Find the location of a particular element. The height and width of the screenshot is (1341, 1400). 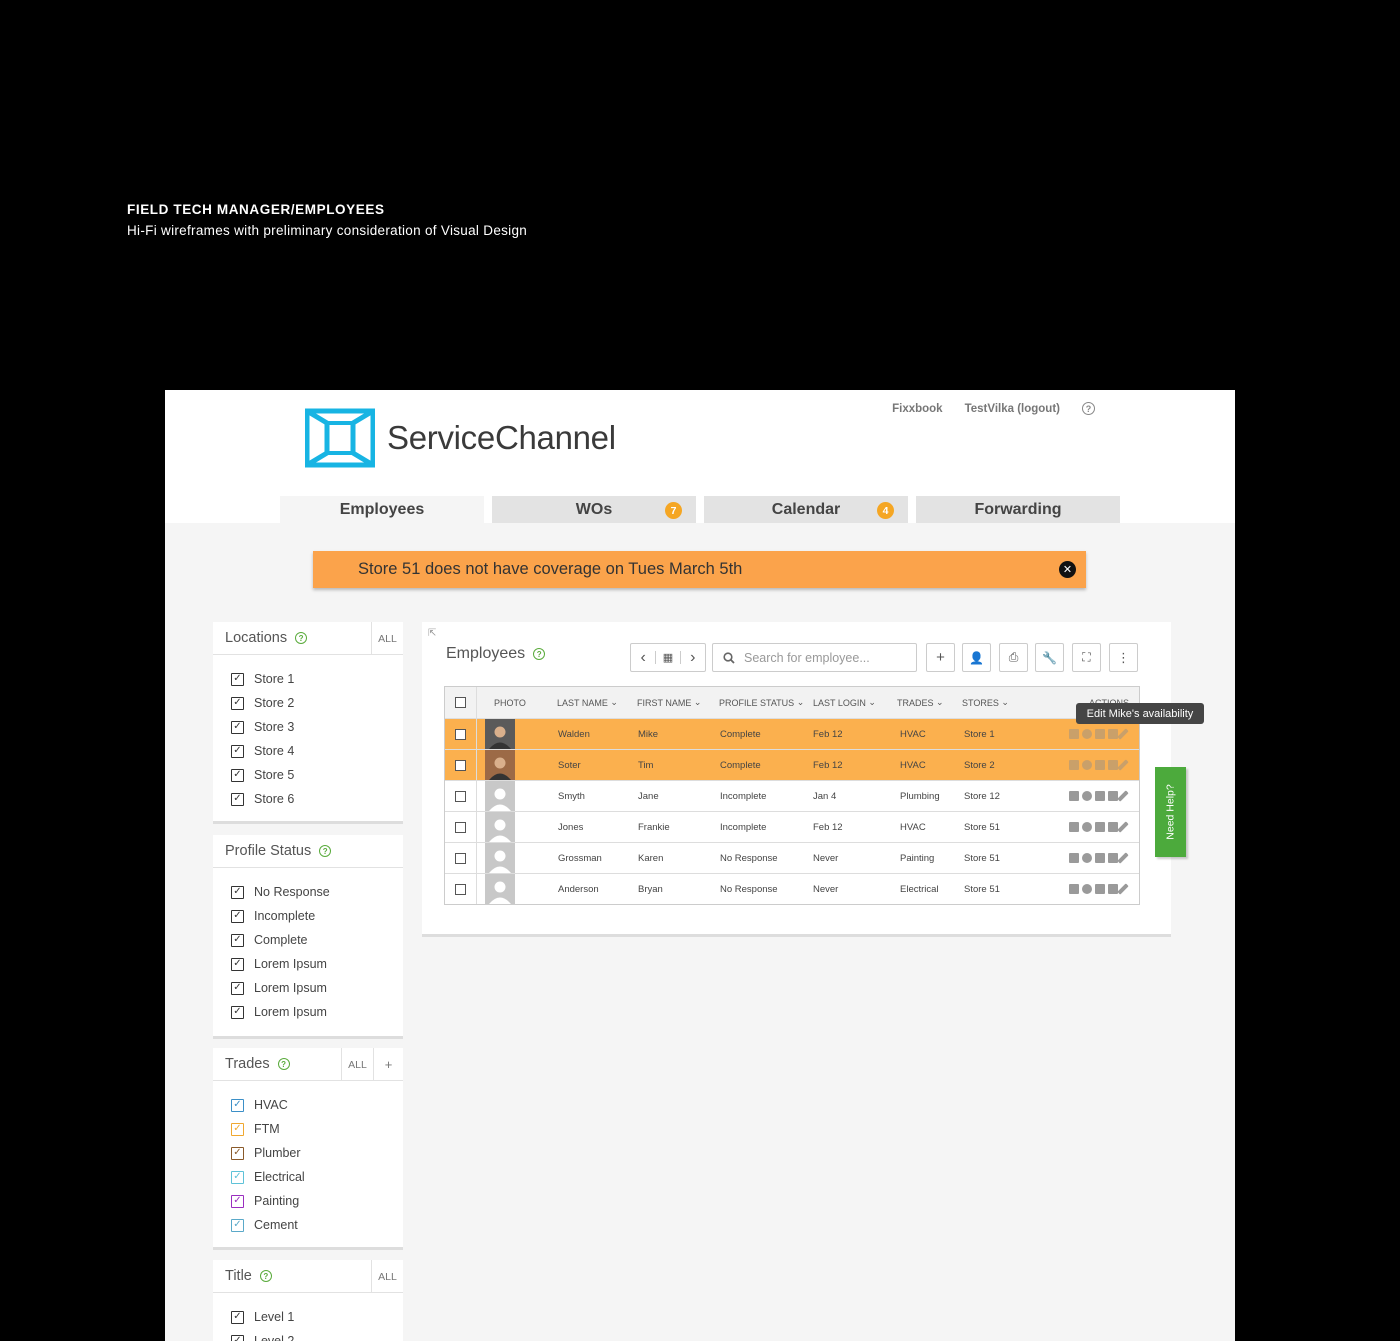

print-button: ⎙ is located at coordinates (1013, 657).